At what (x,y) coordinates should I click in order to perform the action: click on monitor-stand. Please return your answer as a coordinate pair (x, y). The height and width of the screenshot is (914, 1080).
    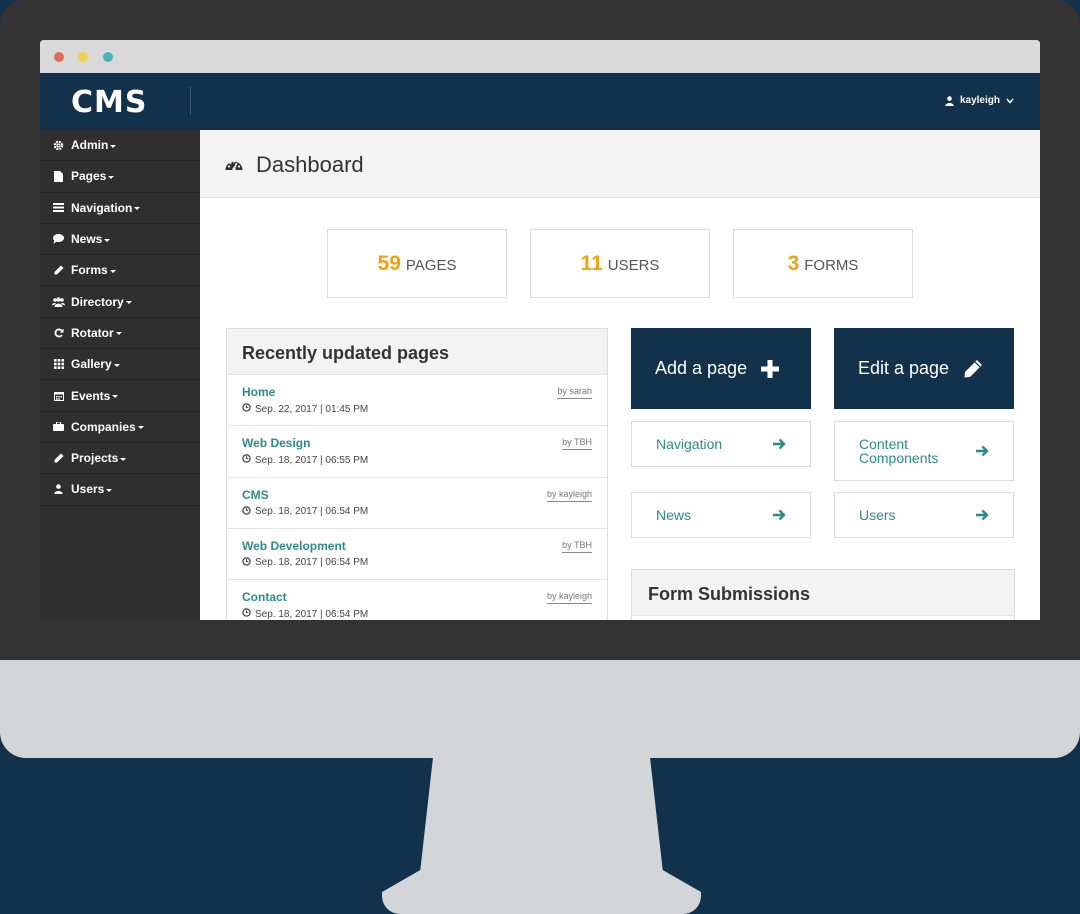
    Looking at the image, I should click on (541, 835).